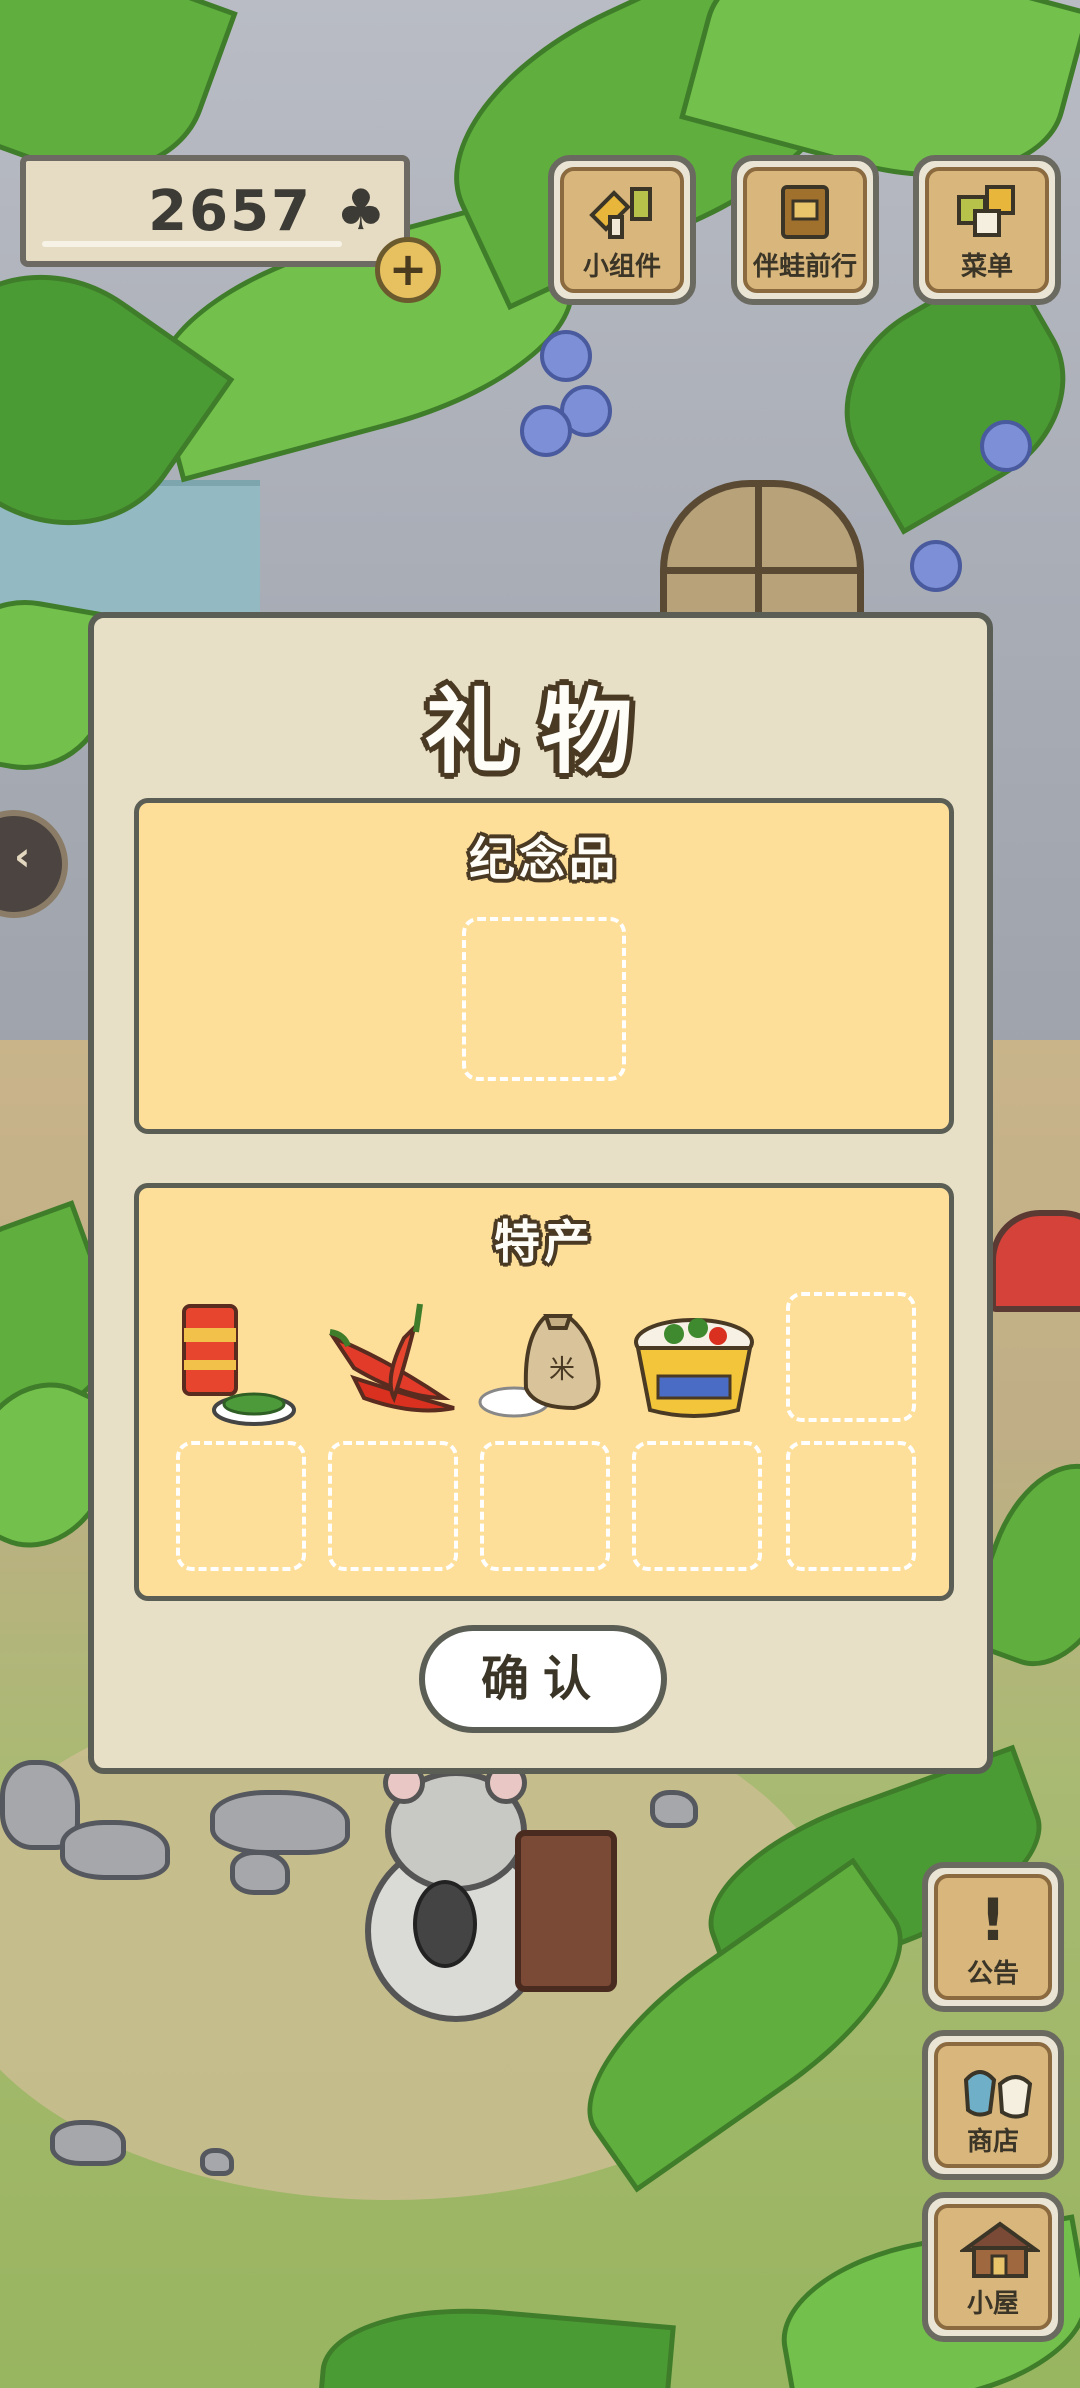 This screenshot has height=2388, width=1080. I want to click on souvenir-title: 纪念品, so click(544, 859).